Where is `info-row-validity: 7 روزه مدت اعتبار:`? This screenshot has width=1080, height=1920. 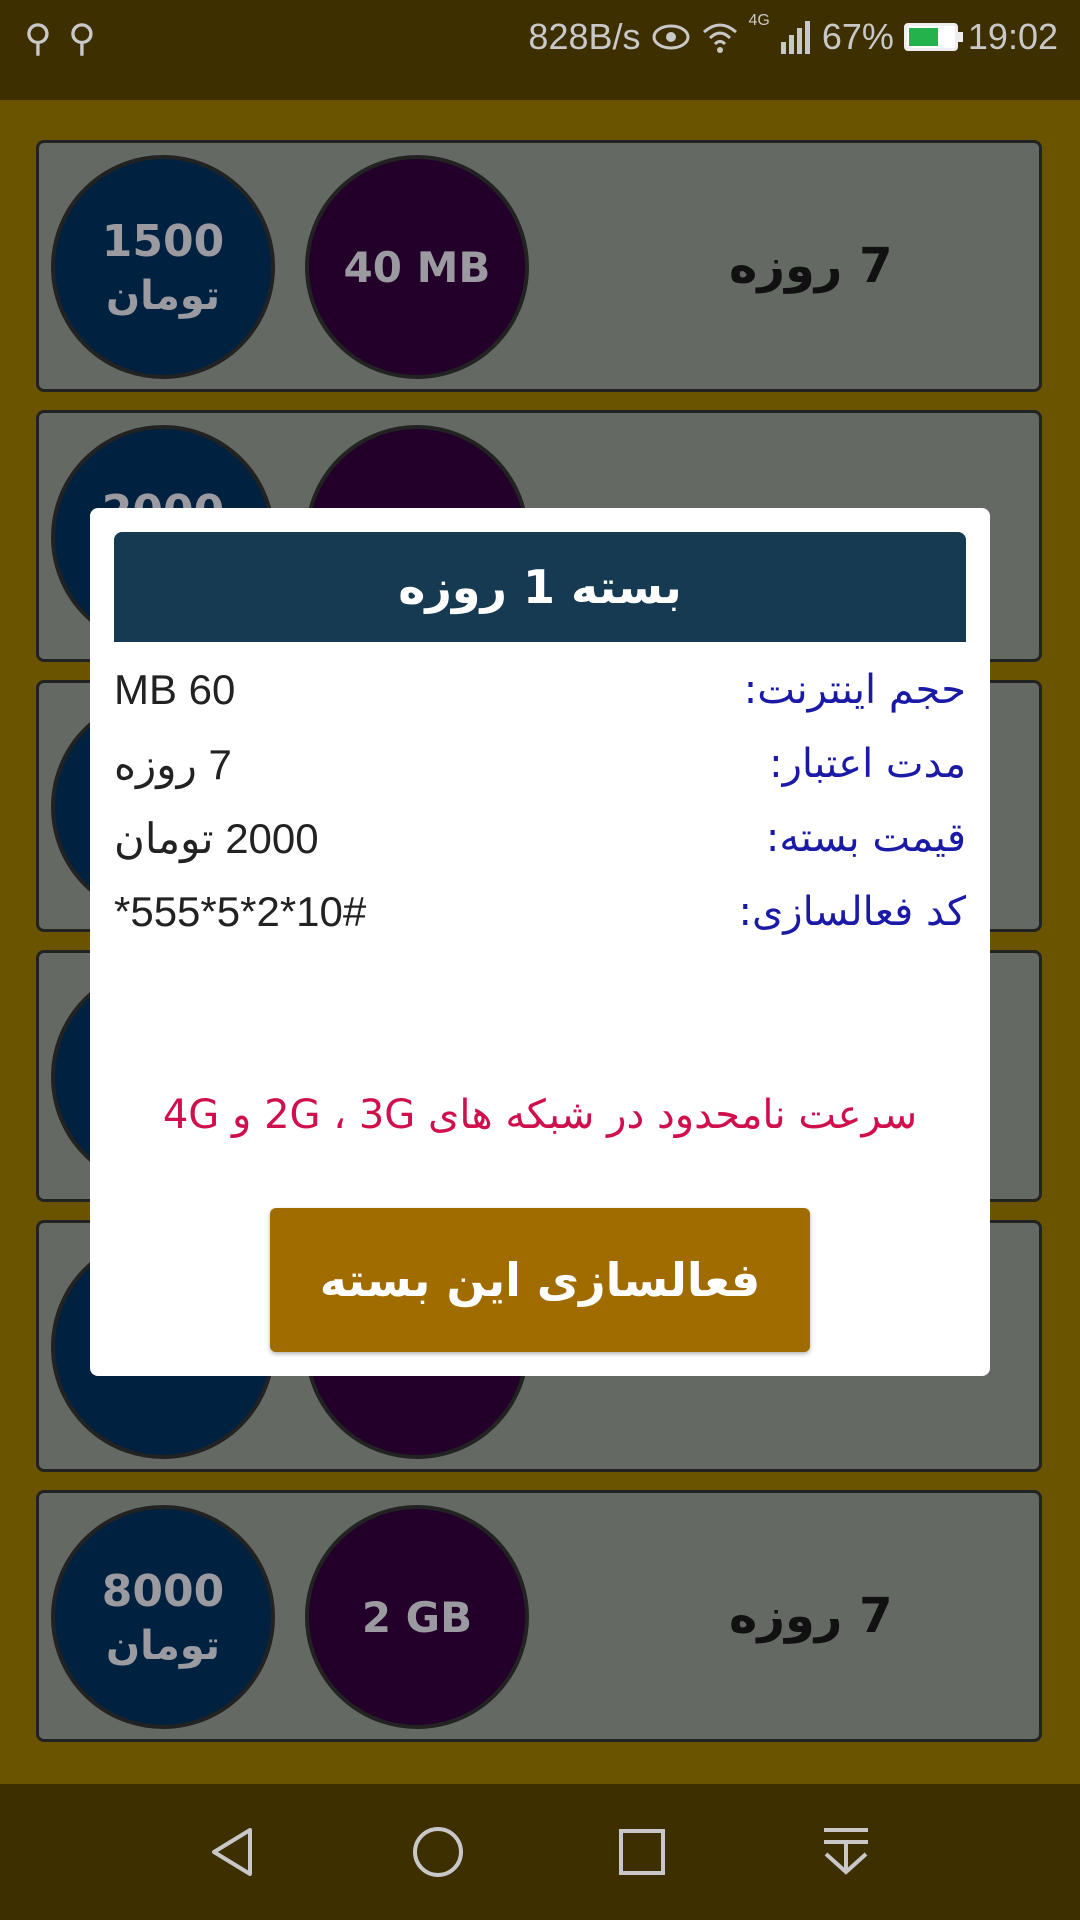
info-row-validity: 7 روزه مدت اعتبار: is located at coordinates (540, 764).